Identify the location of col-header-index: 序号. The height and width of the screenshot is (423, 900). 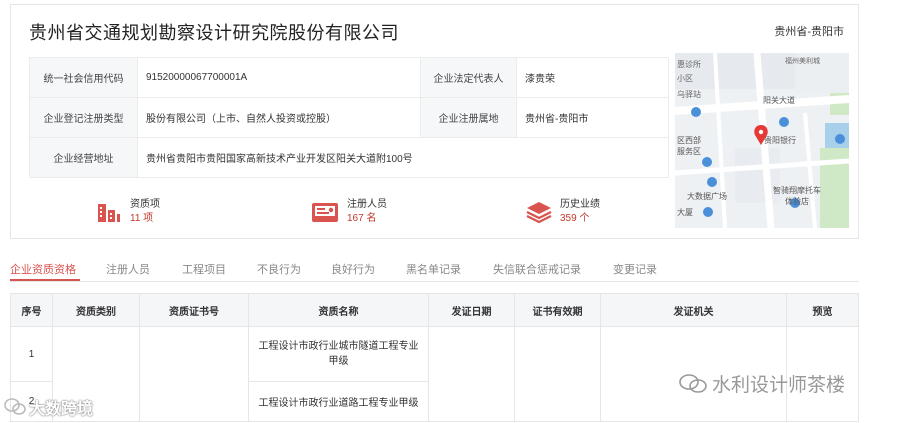
(31, 310).